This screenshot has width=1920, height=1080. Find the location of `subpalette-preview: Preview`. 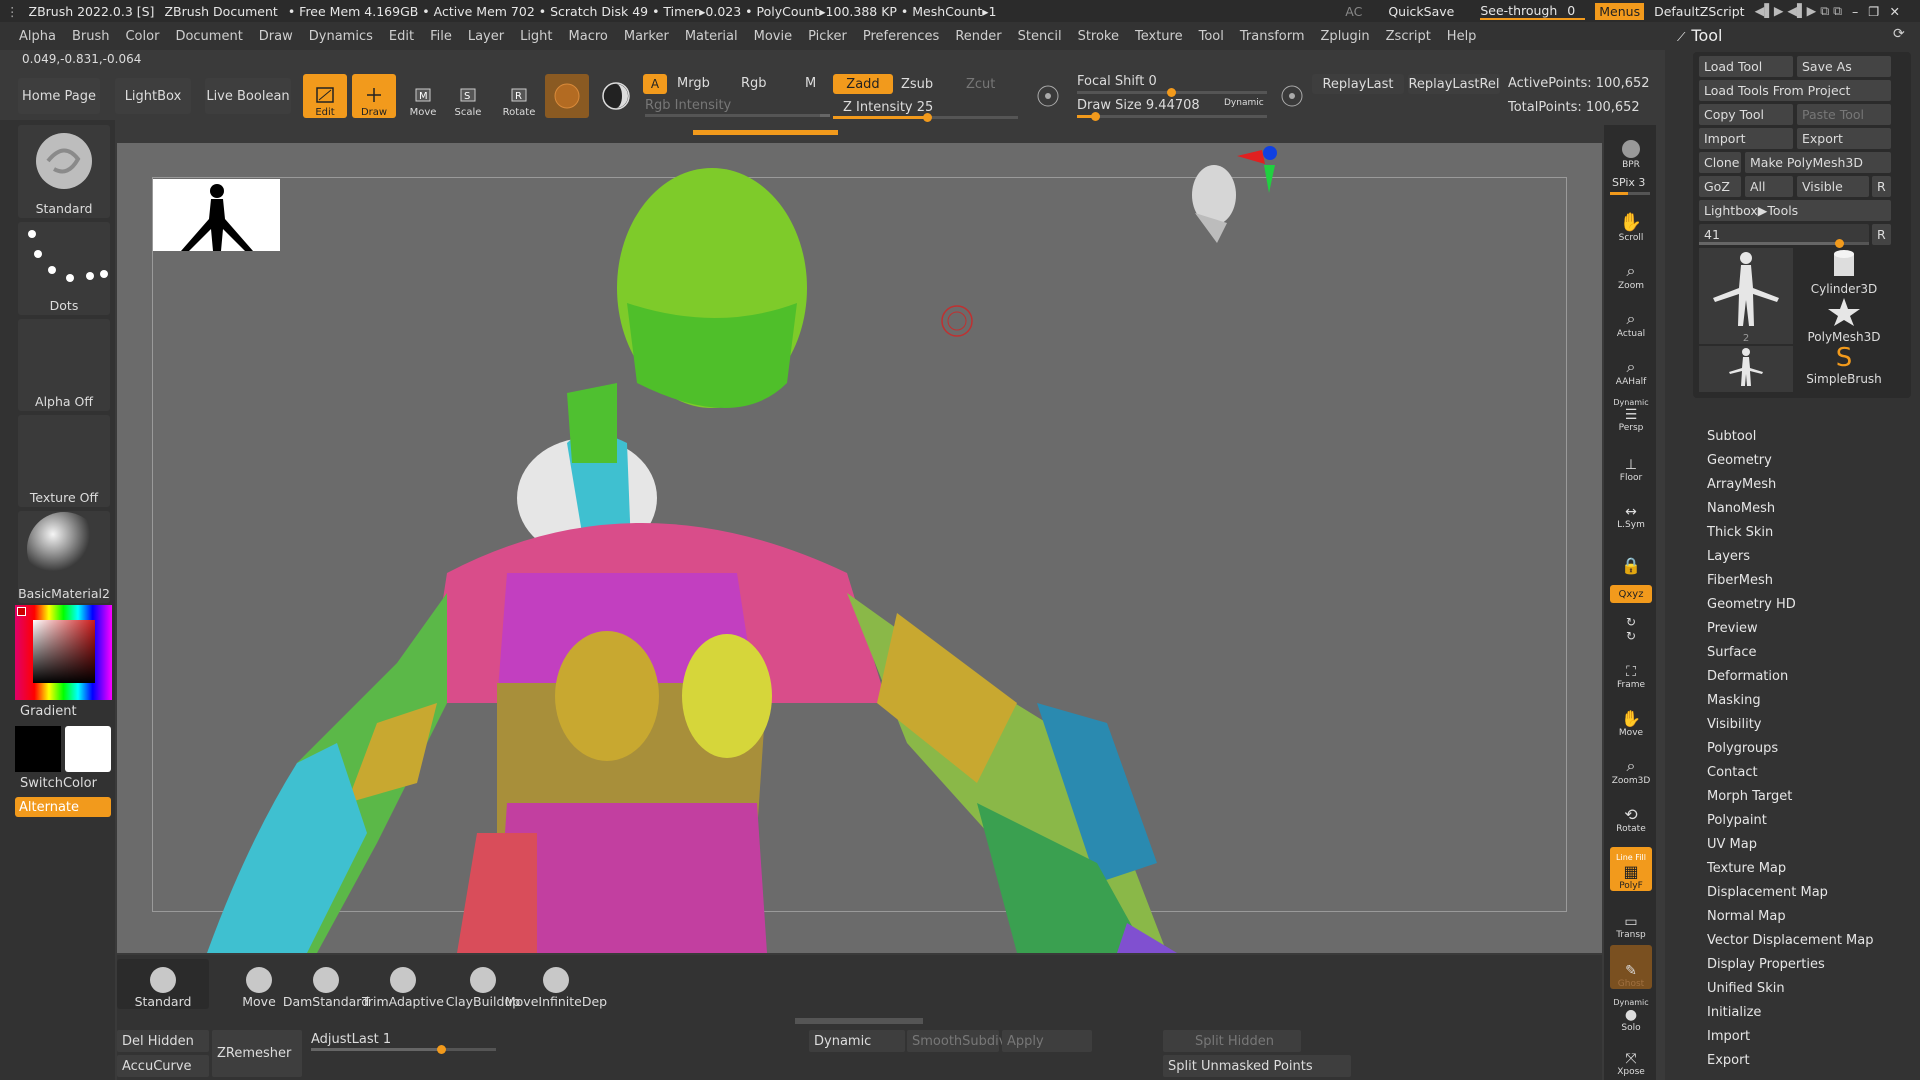

subpalette-preview: Preview is located at coordinates (1732, 628).